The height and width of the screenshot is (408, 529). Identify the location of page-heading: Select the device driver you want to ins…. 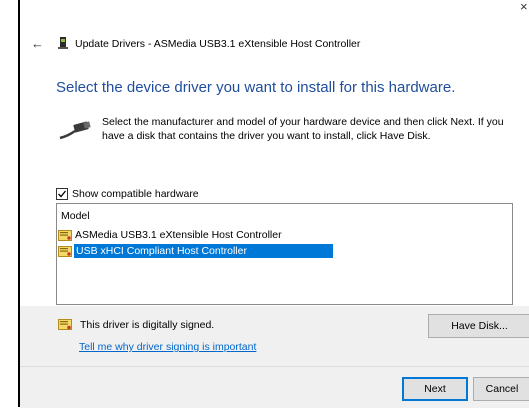
(256, 87).